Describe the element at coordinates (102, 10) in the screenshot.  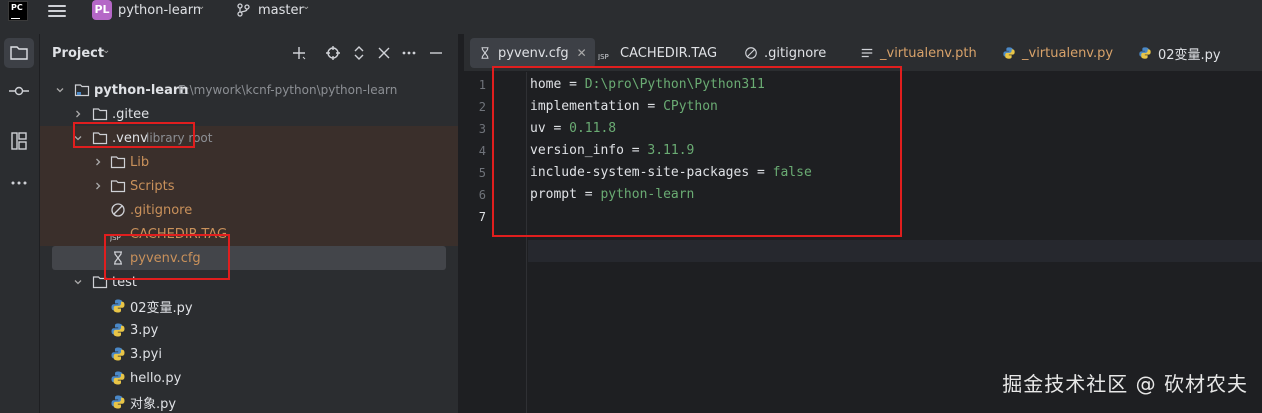
I see `project-badge: PL` at that location.